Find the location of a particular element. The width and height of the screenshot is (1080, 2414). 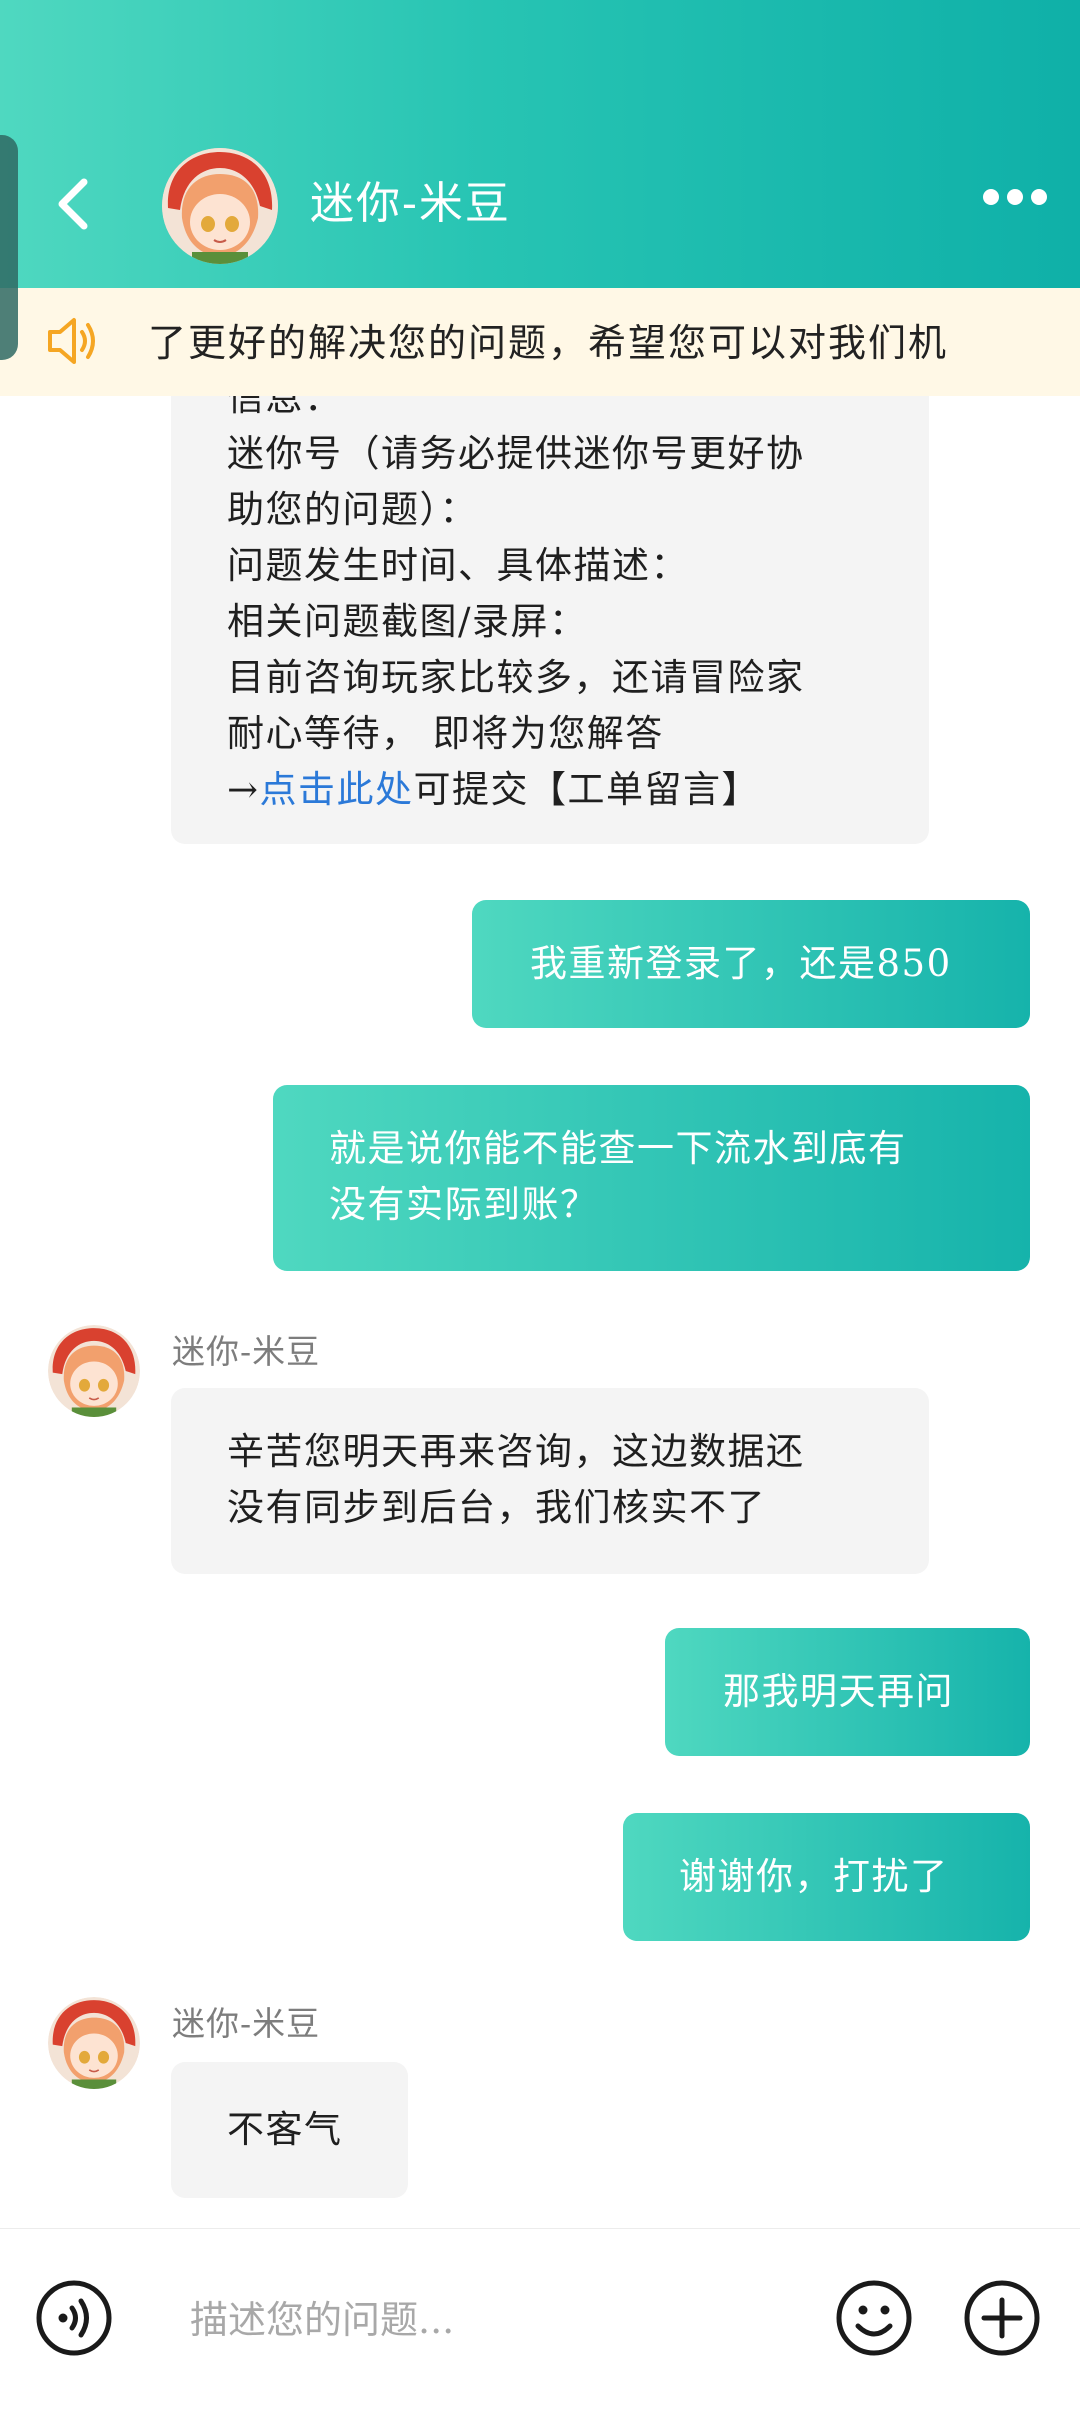

emoji-icon is located at coordinates (874, 2318).